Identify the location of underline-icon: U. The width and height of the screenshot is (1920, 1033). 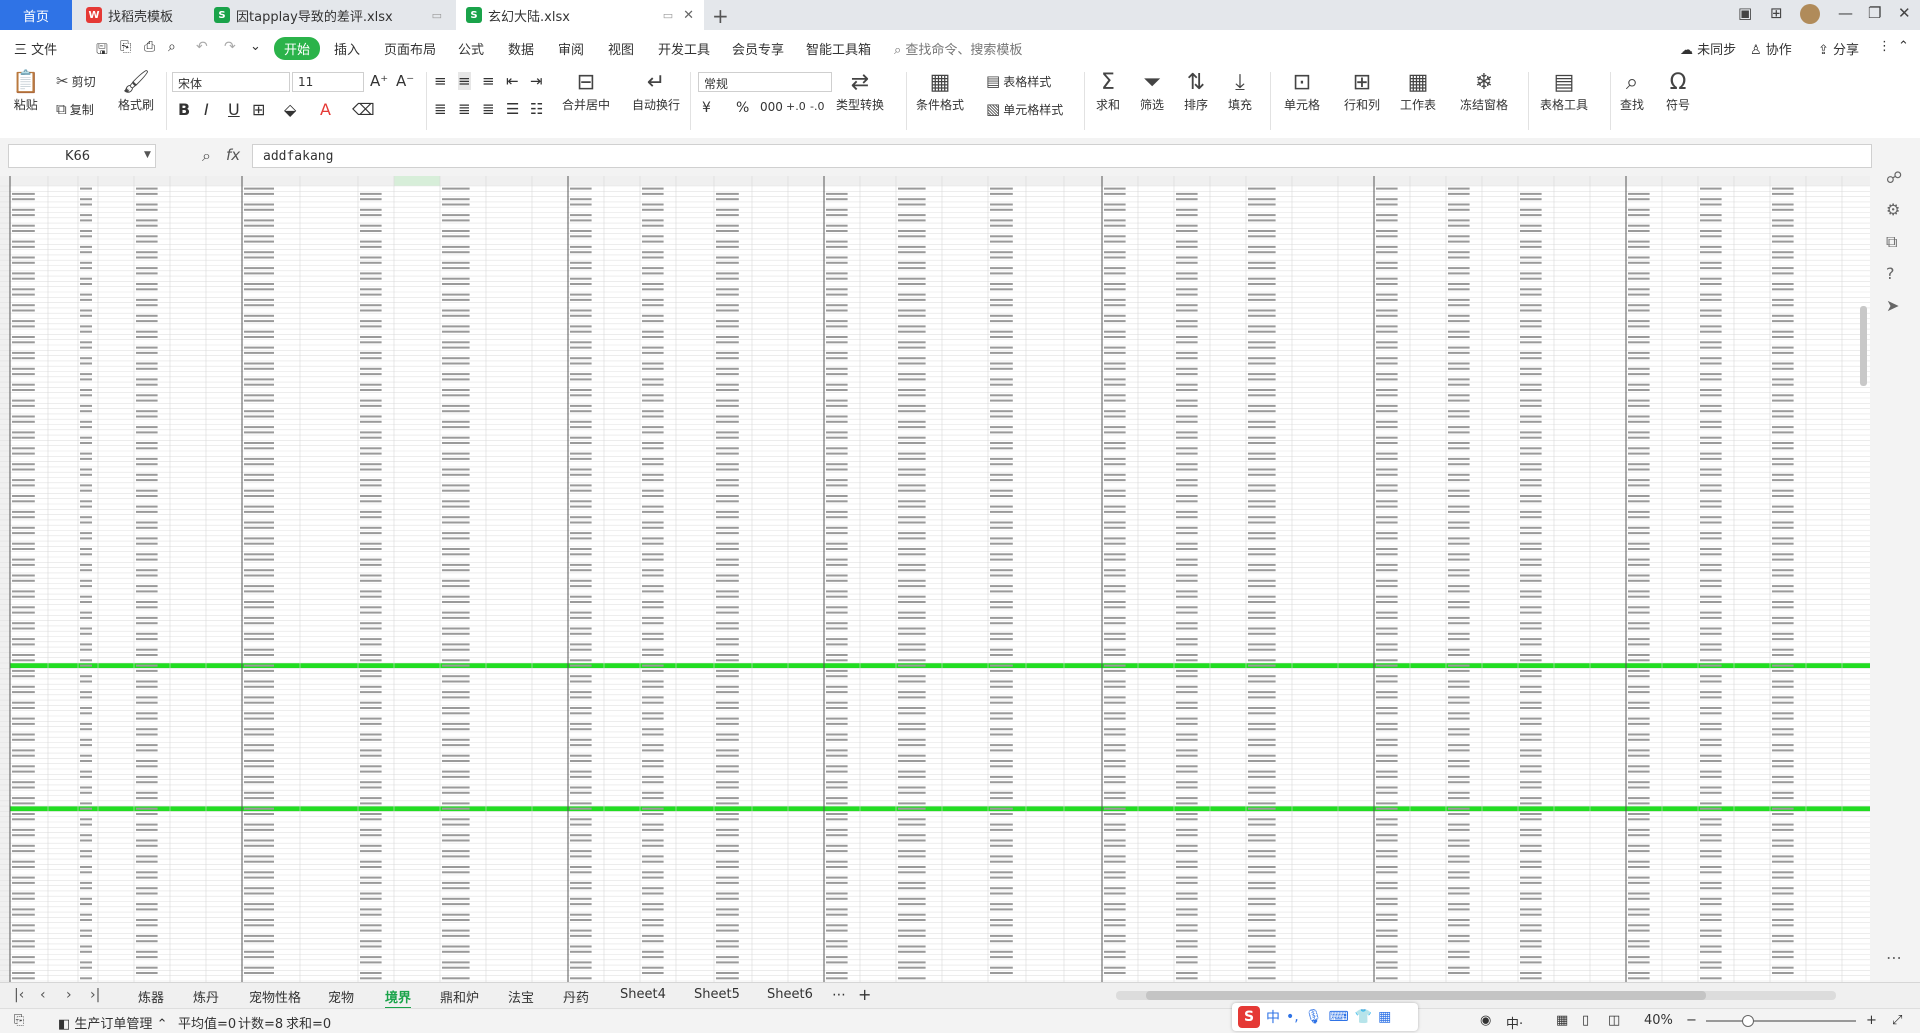
(234, 109).